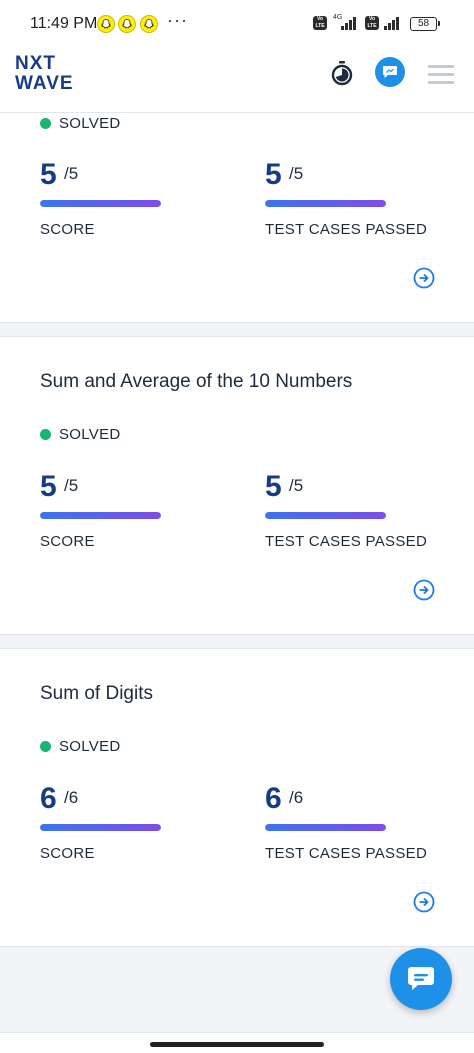 This screenshot has height=1053, width=474. What do you see at coordinates (177, 20) in the screenshot?
I see `more-notifications-icon: ···` at bounding box center [177, 20].